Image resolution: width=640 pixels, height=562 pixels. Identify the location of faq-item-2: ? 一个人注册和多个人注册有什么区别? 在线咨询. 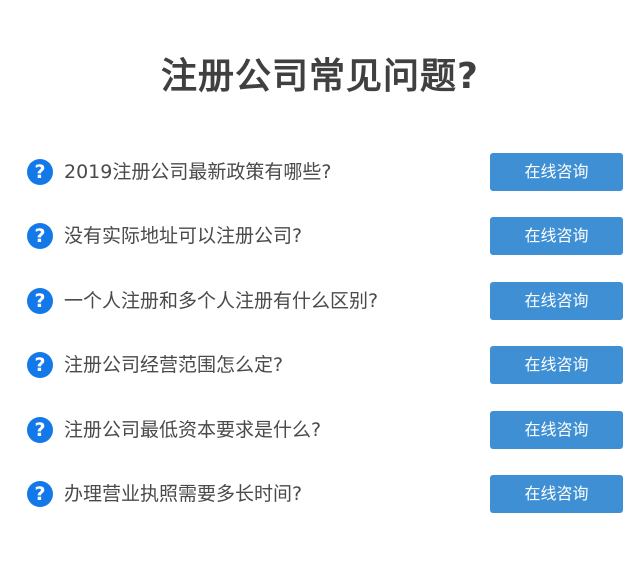
(320, 300).